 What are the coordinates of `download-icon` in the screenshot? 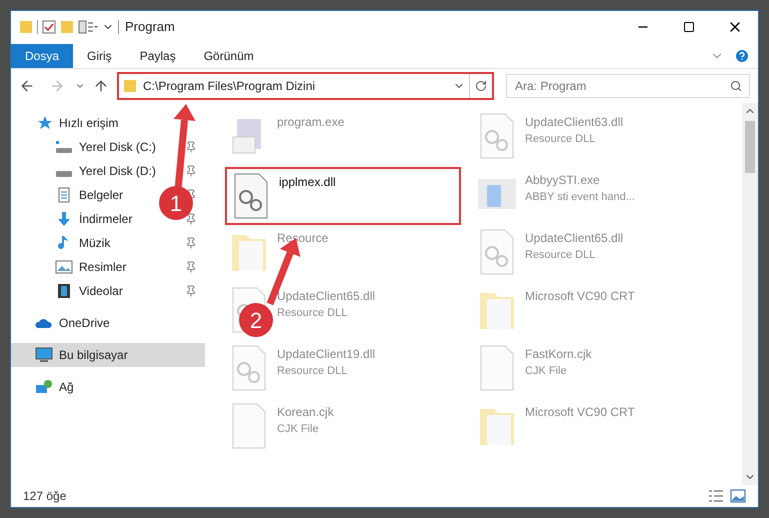 It's located at (64, 219).